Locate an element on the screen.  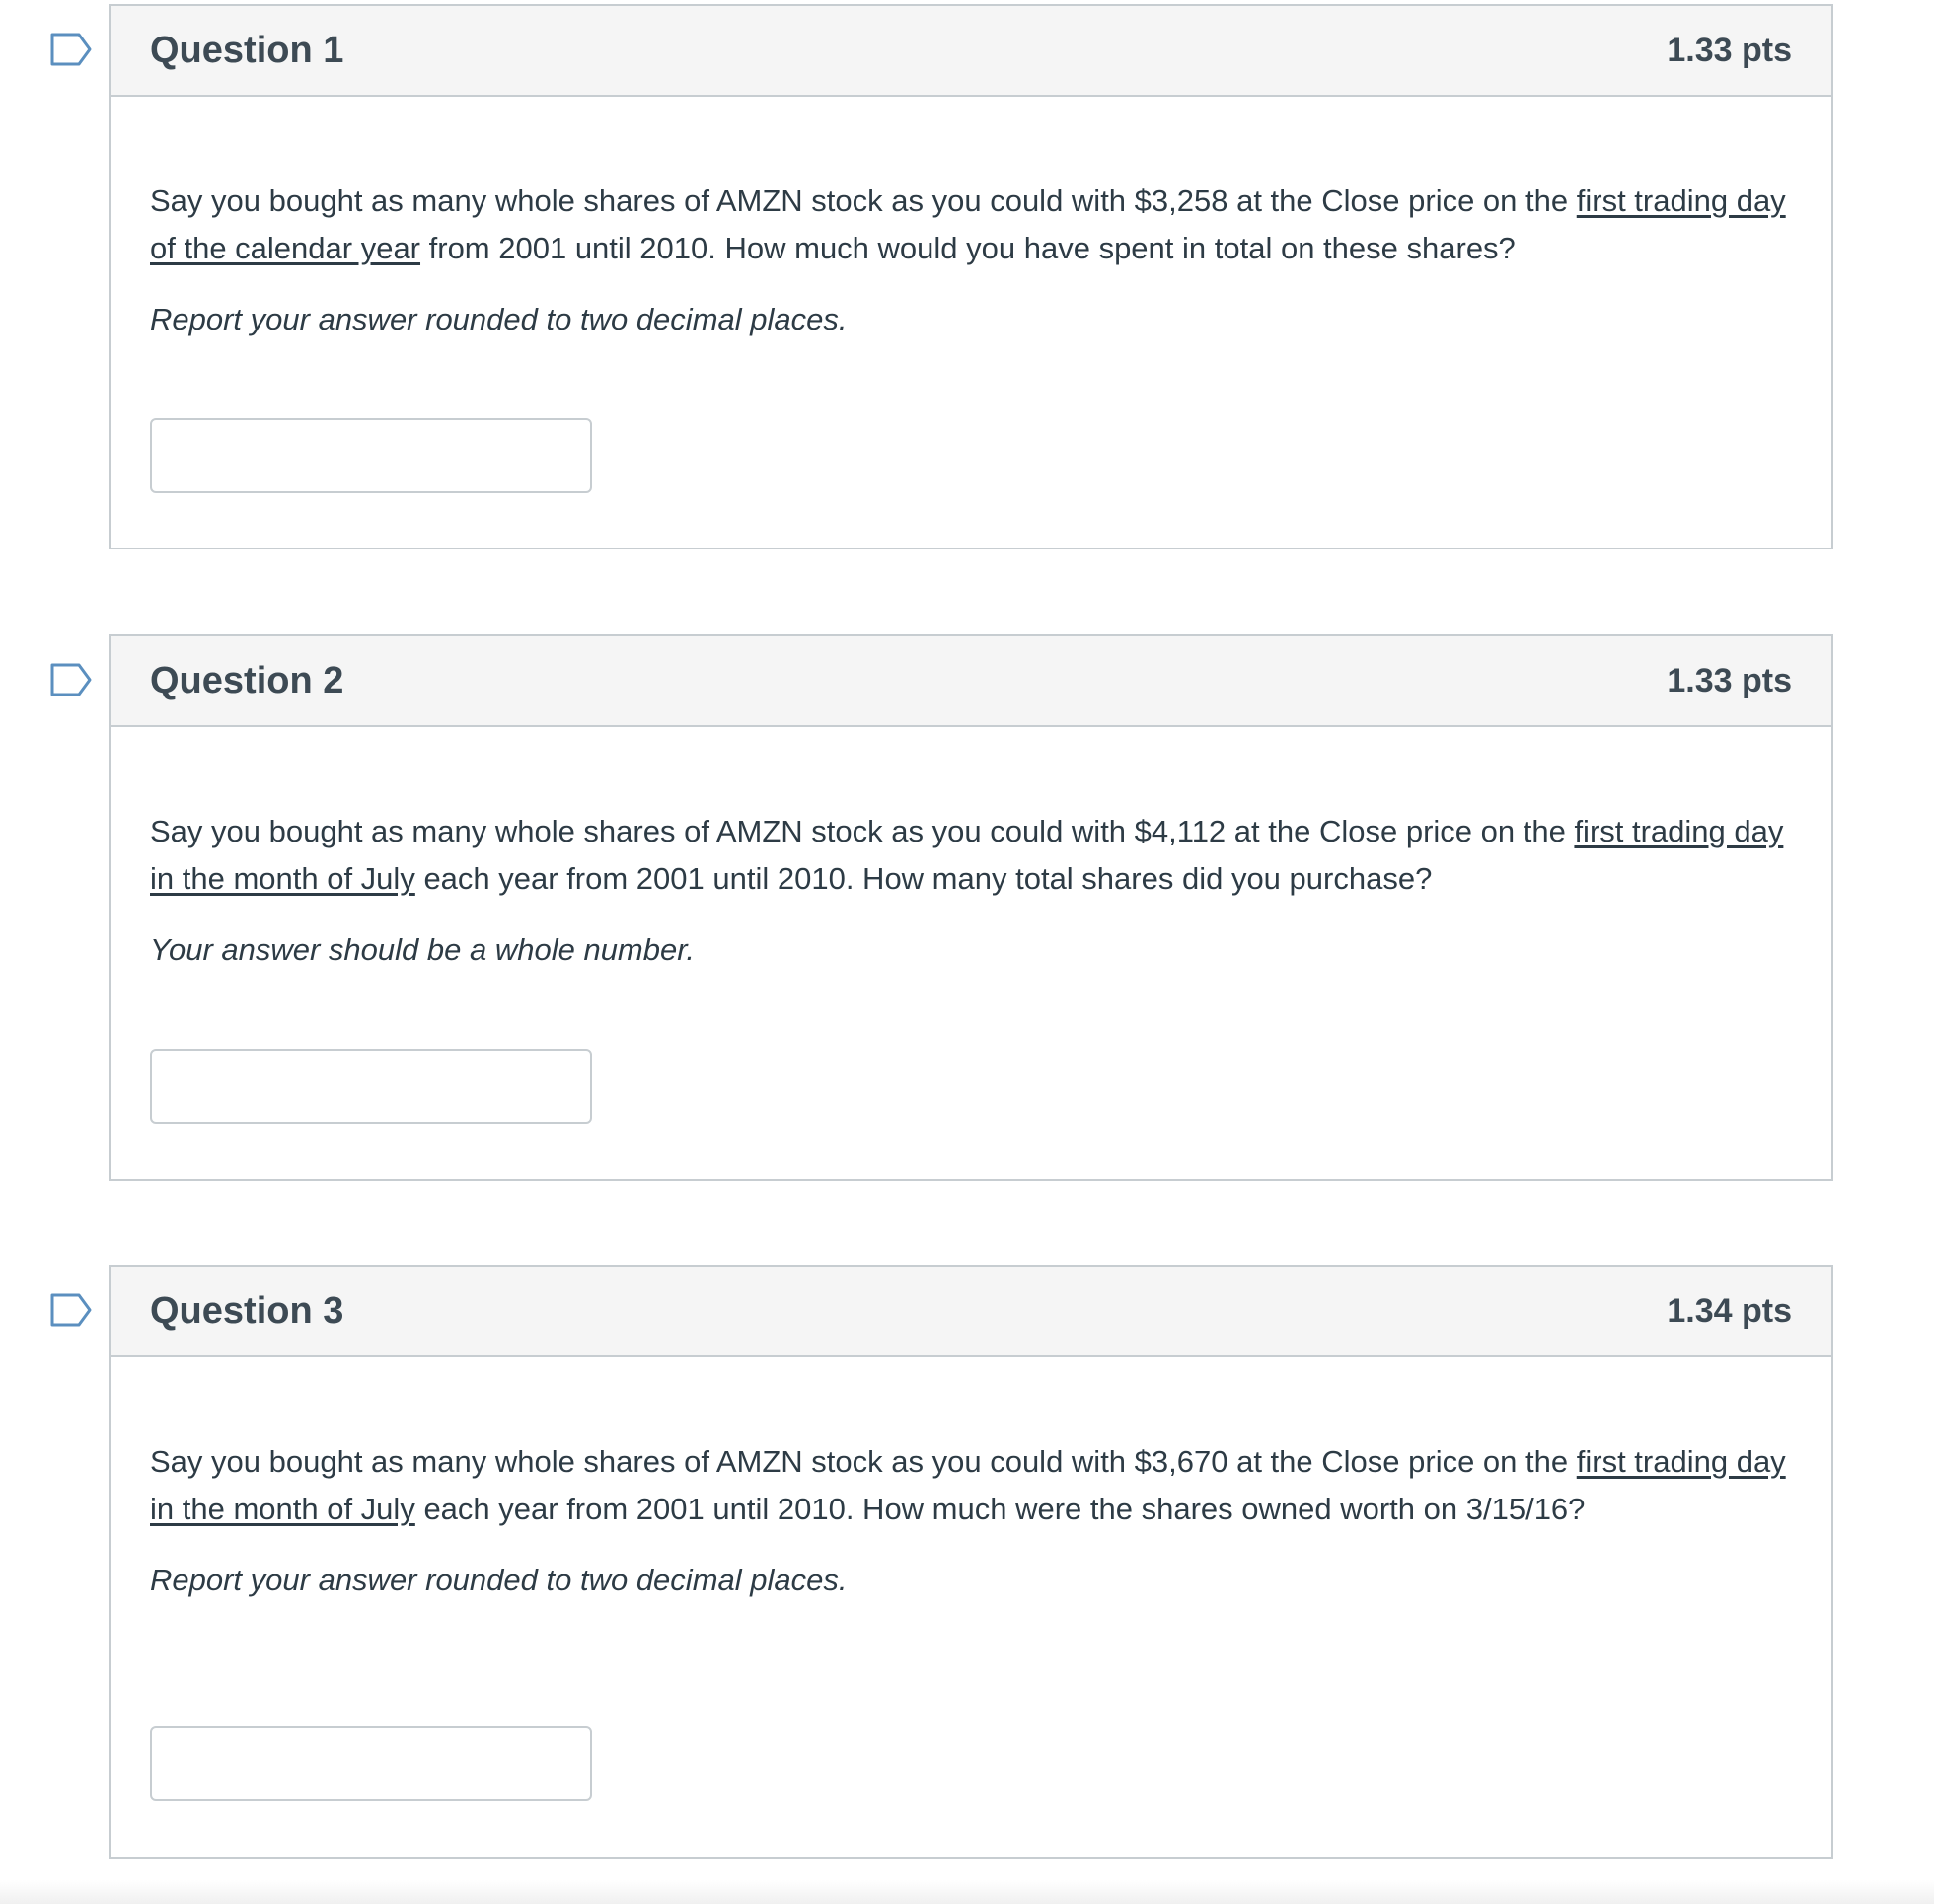
question-points: 1.34 pts is located at coordinates (1729, 1310).